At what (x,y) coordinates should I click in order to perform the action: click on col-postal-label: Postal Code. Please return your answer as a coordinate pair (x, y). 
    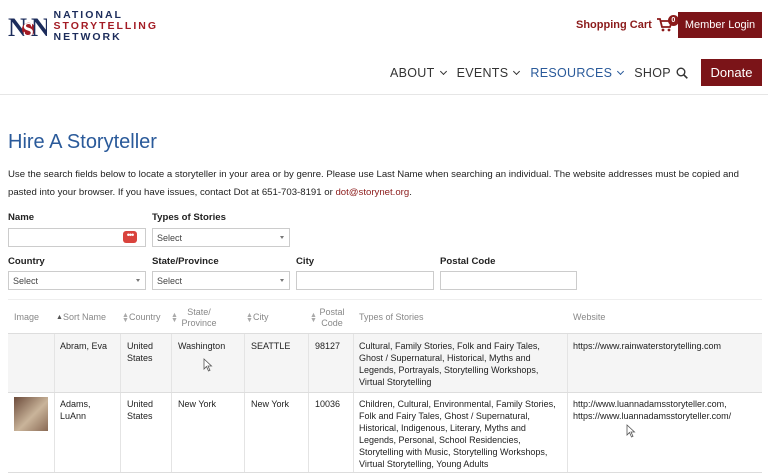
    Looking at the image, I should click on (332, 317).